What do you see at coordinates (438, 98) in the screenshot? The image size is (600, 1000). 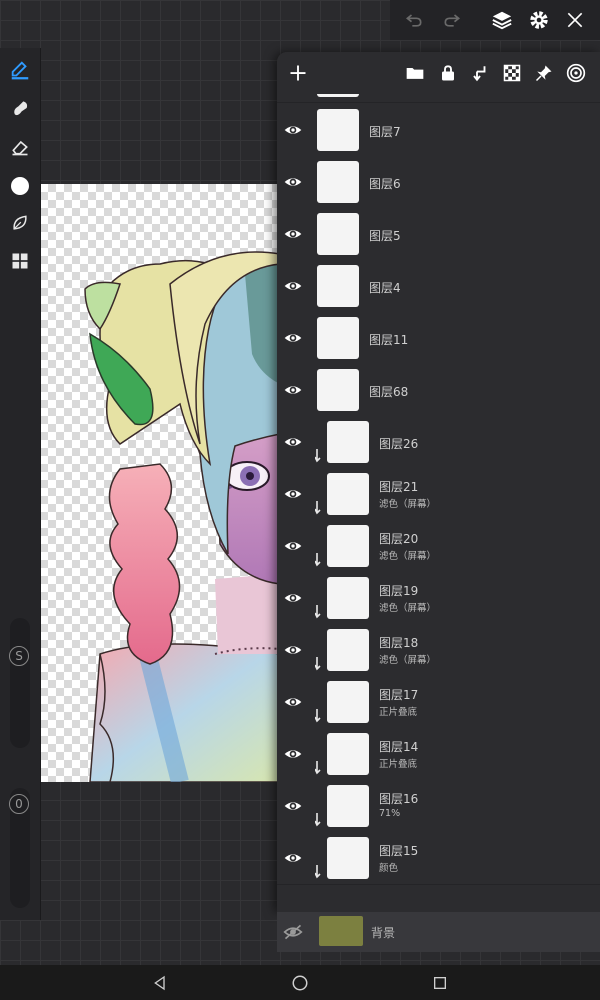 I see `layer-row-partial` at bounding box center [438, 98].